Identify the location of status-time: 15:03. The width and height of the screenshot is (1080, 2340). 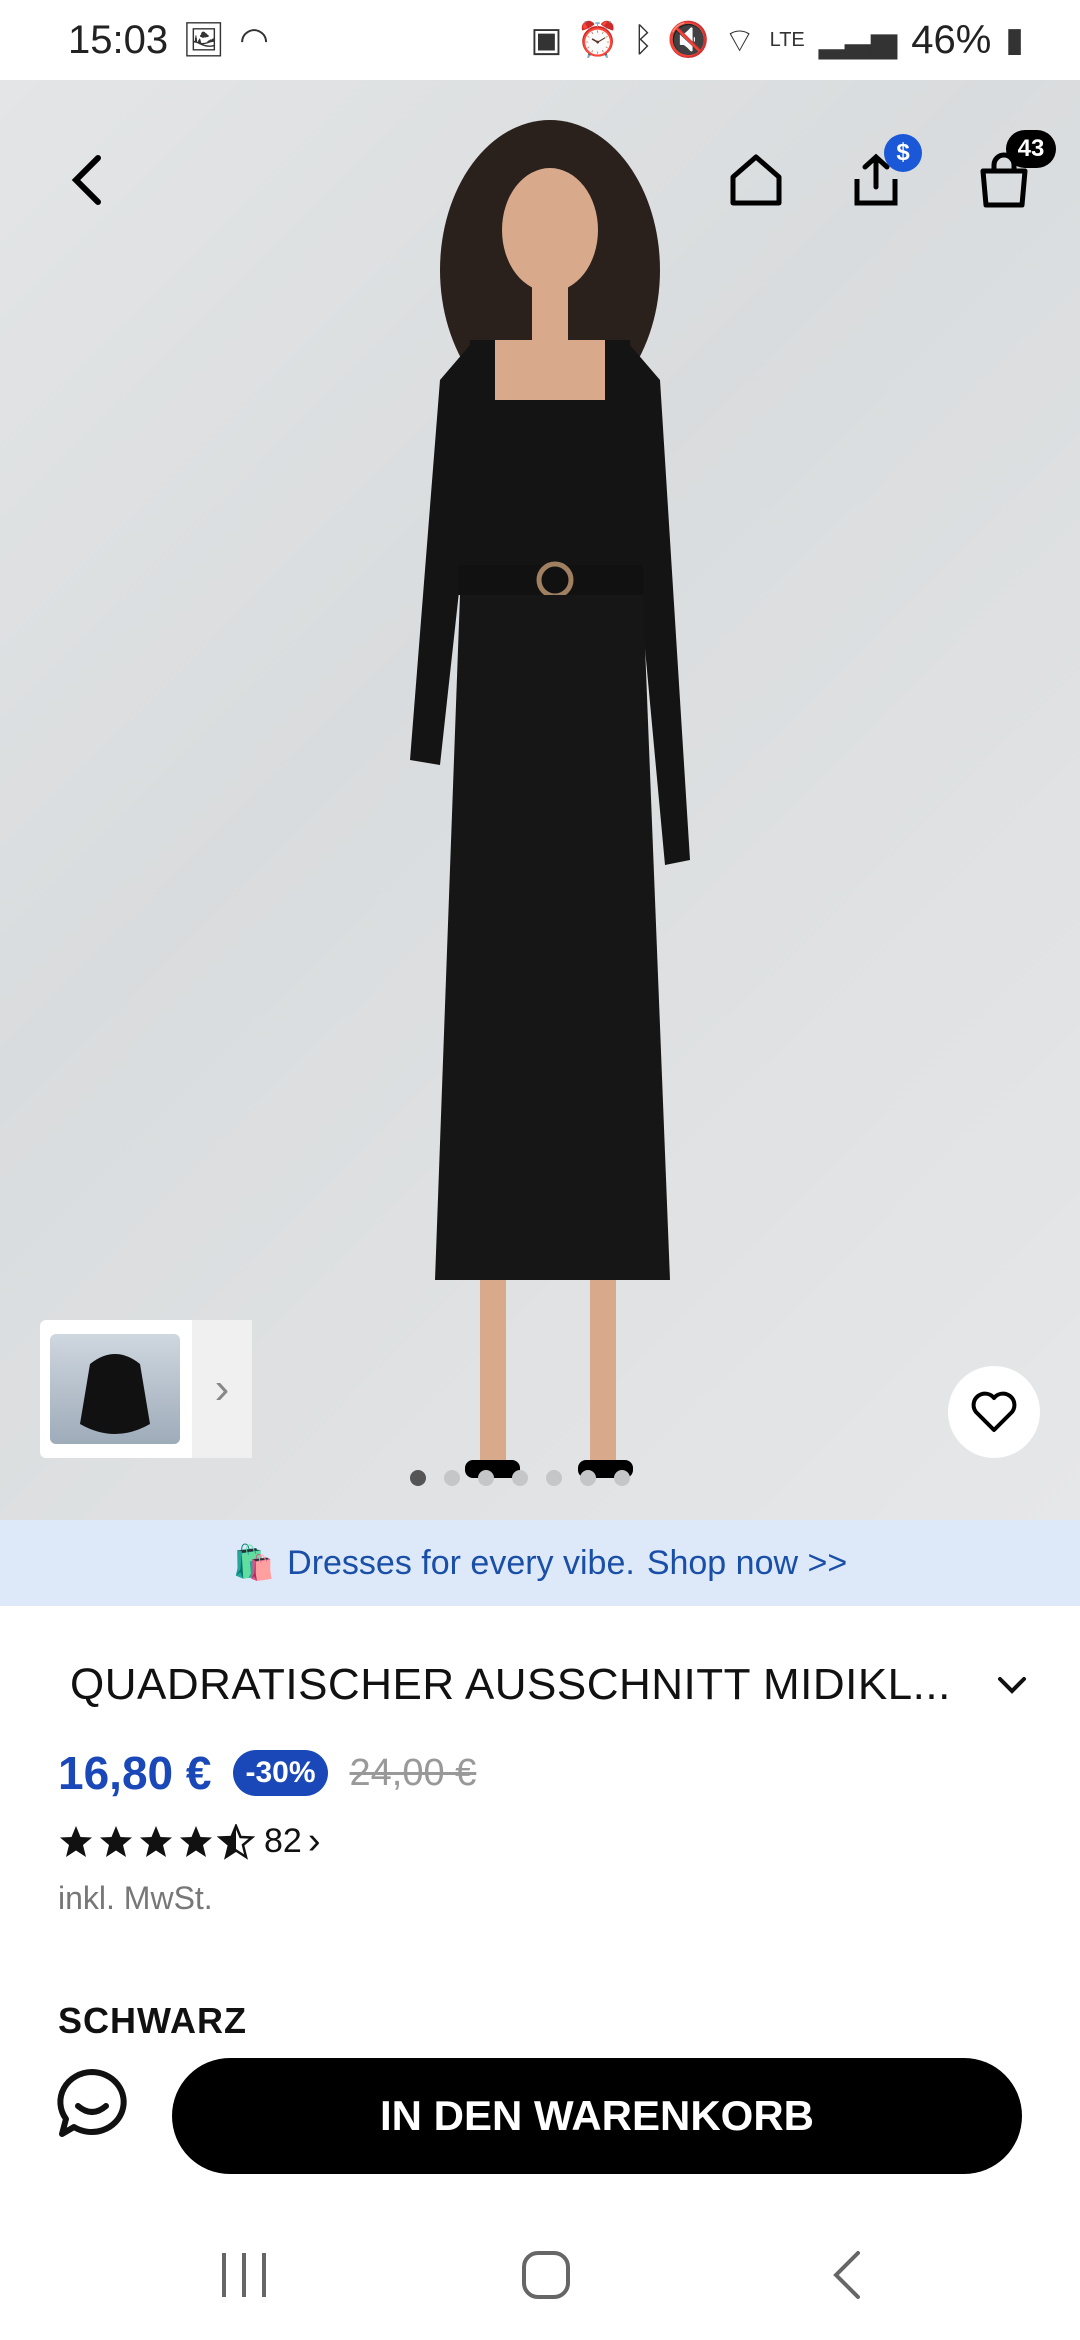
(118, 39).